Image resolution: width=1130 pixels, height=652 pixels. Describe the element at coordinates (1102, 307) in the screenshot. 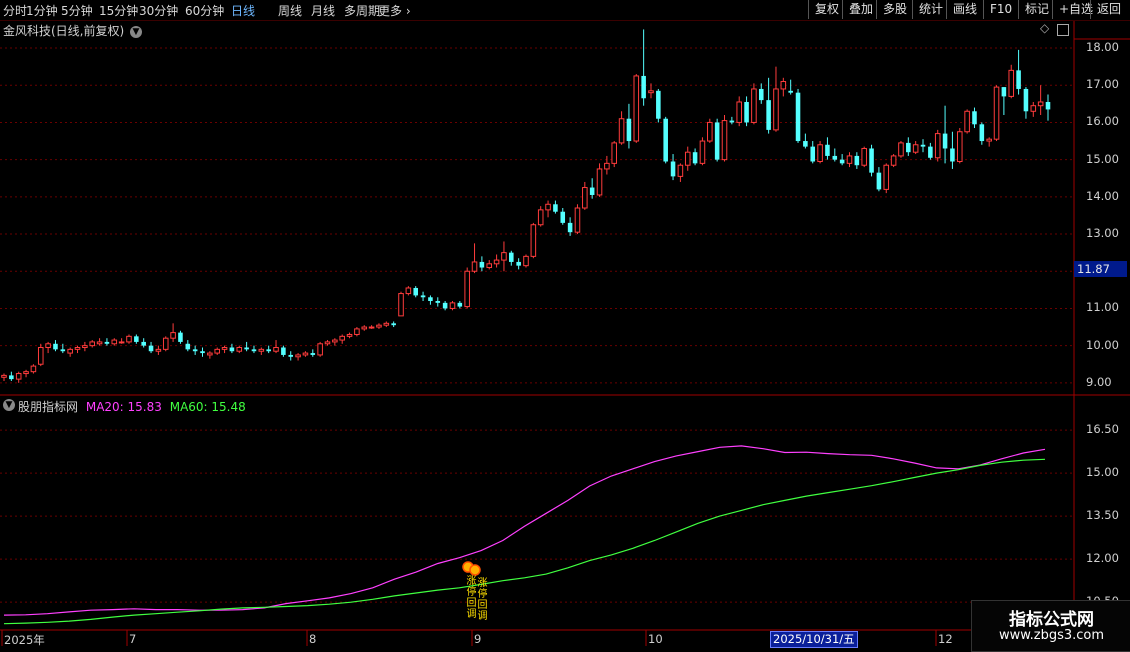

I see `price-tick-7: 11.00` at that location.